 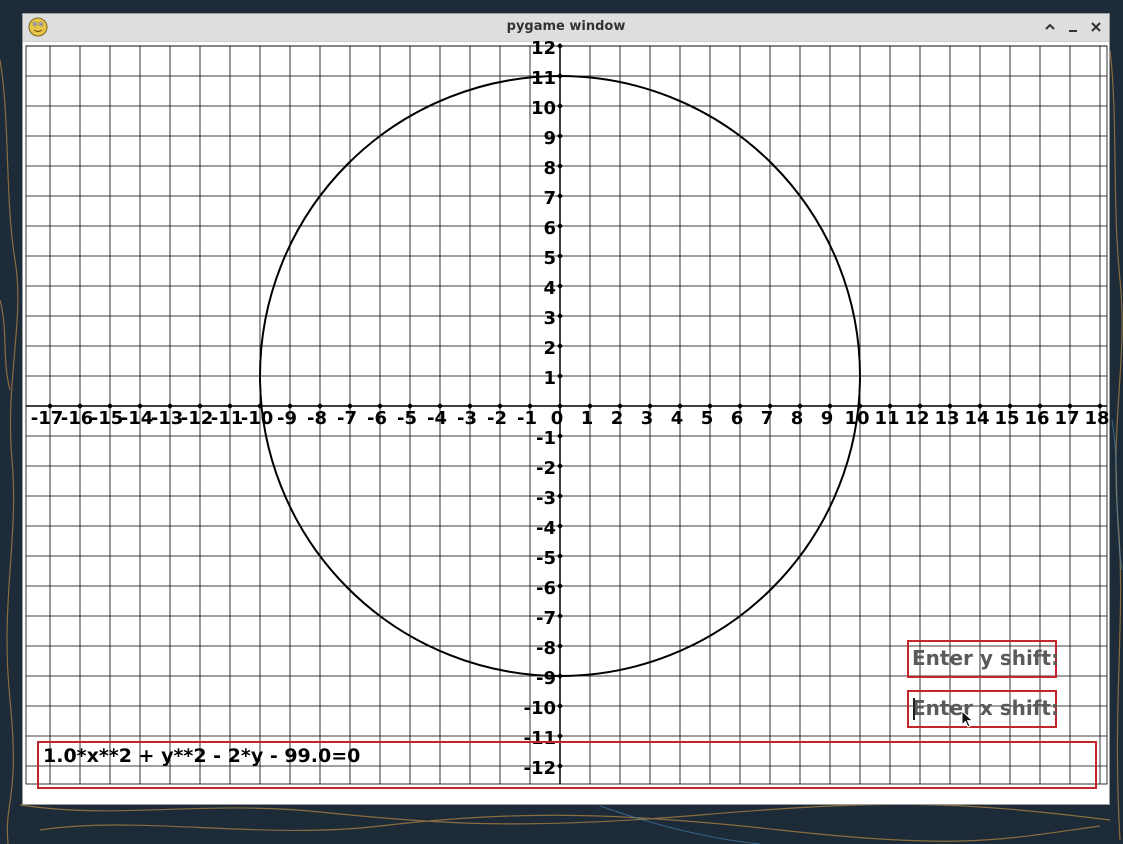 I want to click on y-tick-label: 12, so click(x=543, y=48).